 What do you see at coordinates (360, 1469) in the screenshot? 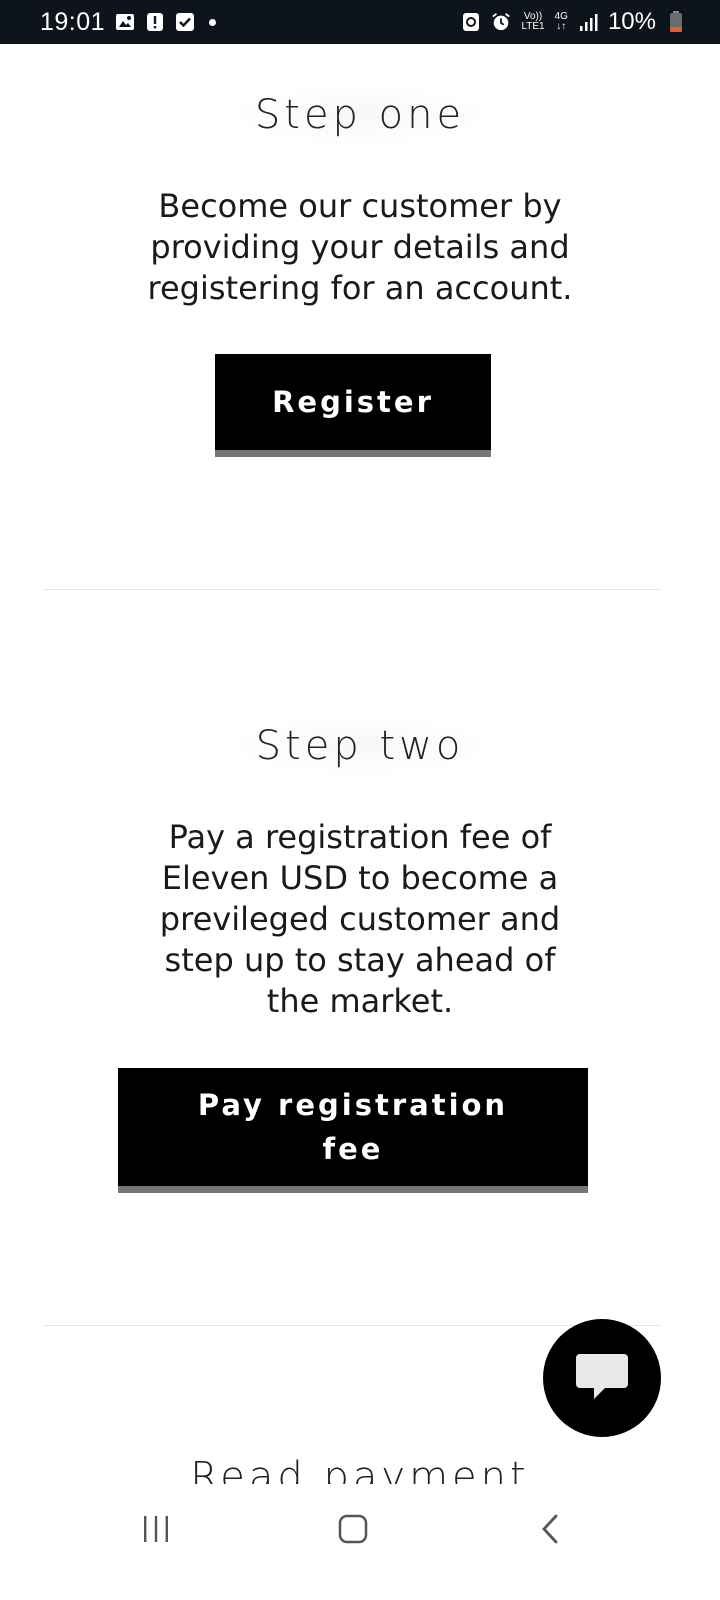
I see `step-three-title-partial: Read payment` at bounding box center [360, 1469].